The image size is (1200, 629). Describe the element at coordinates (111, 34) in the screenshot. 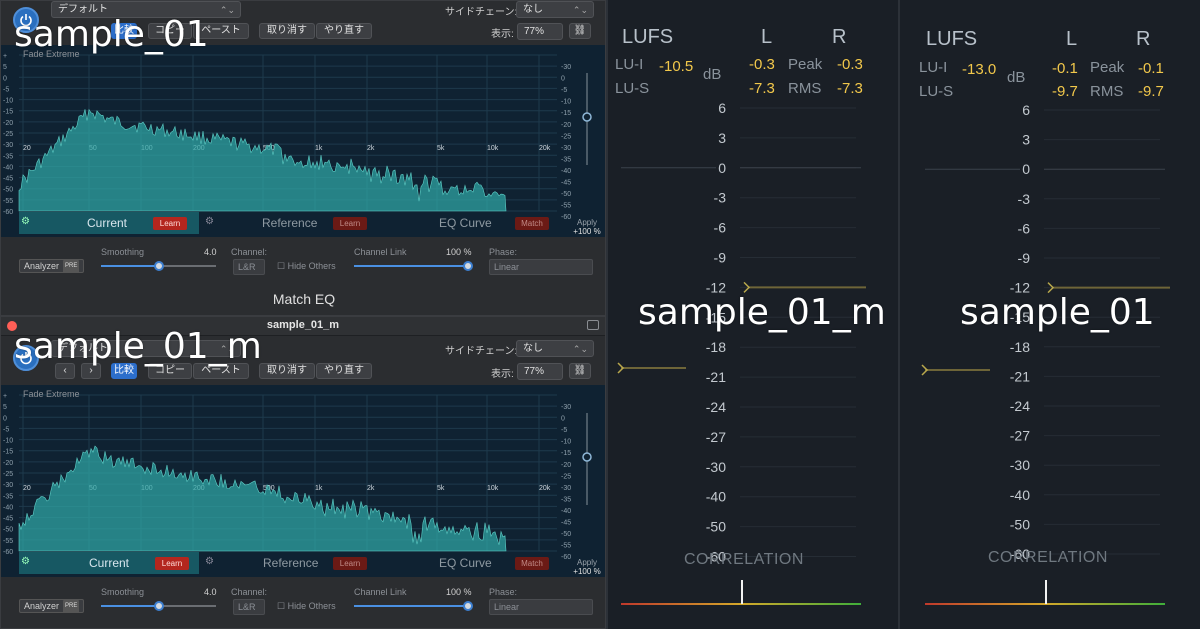

I see `overlay-label-sample-01: sample_01` at that location.